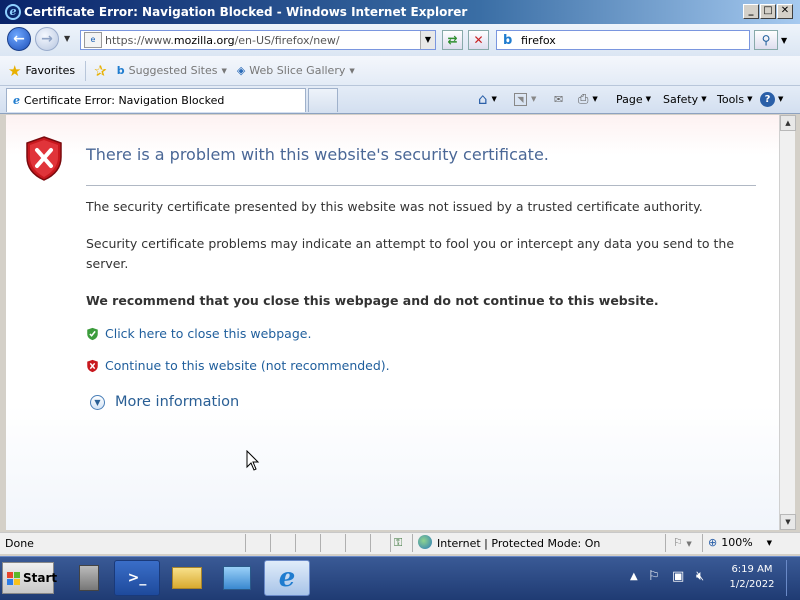 The width and height of the screenshot is (800, 600). I want to click on control-panel-taskbar-button, so click(237, 578).